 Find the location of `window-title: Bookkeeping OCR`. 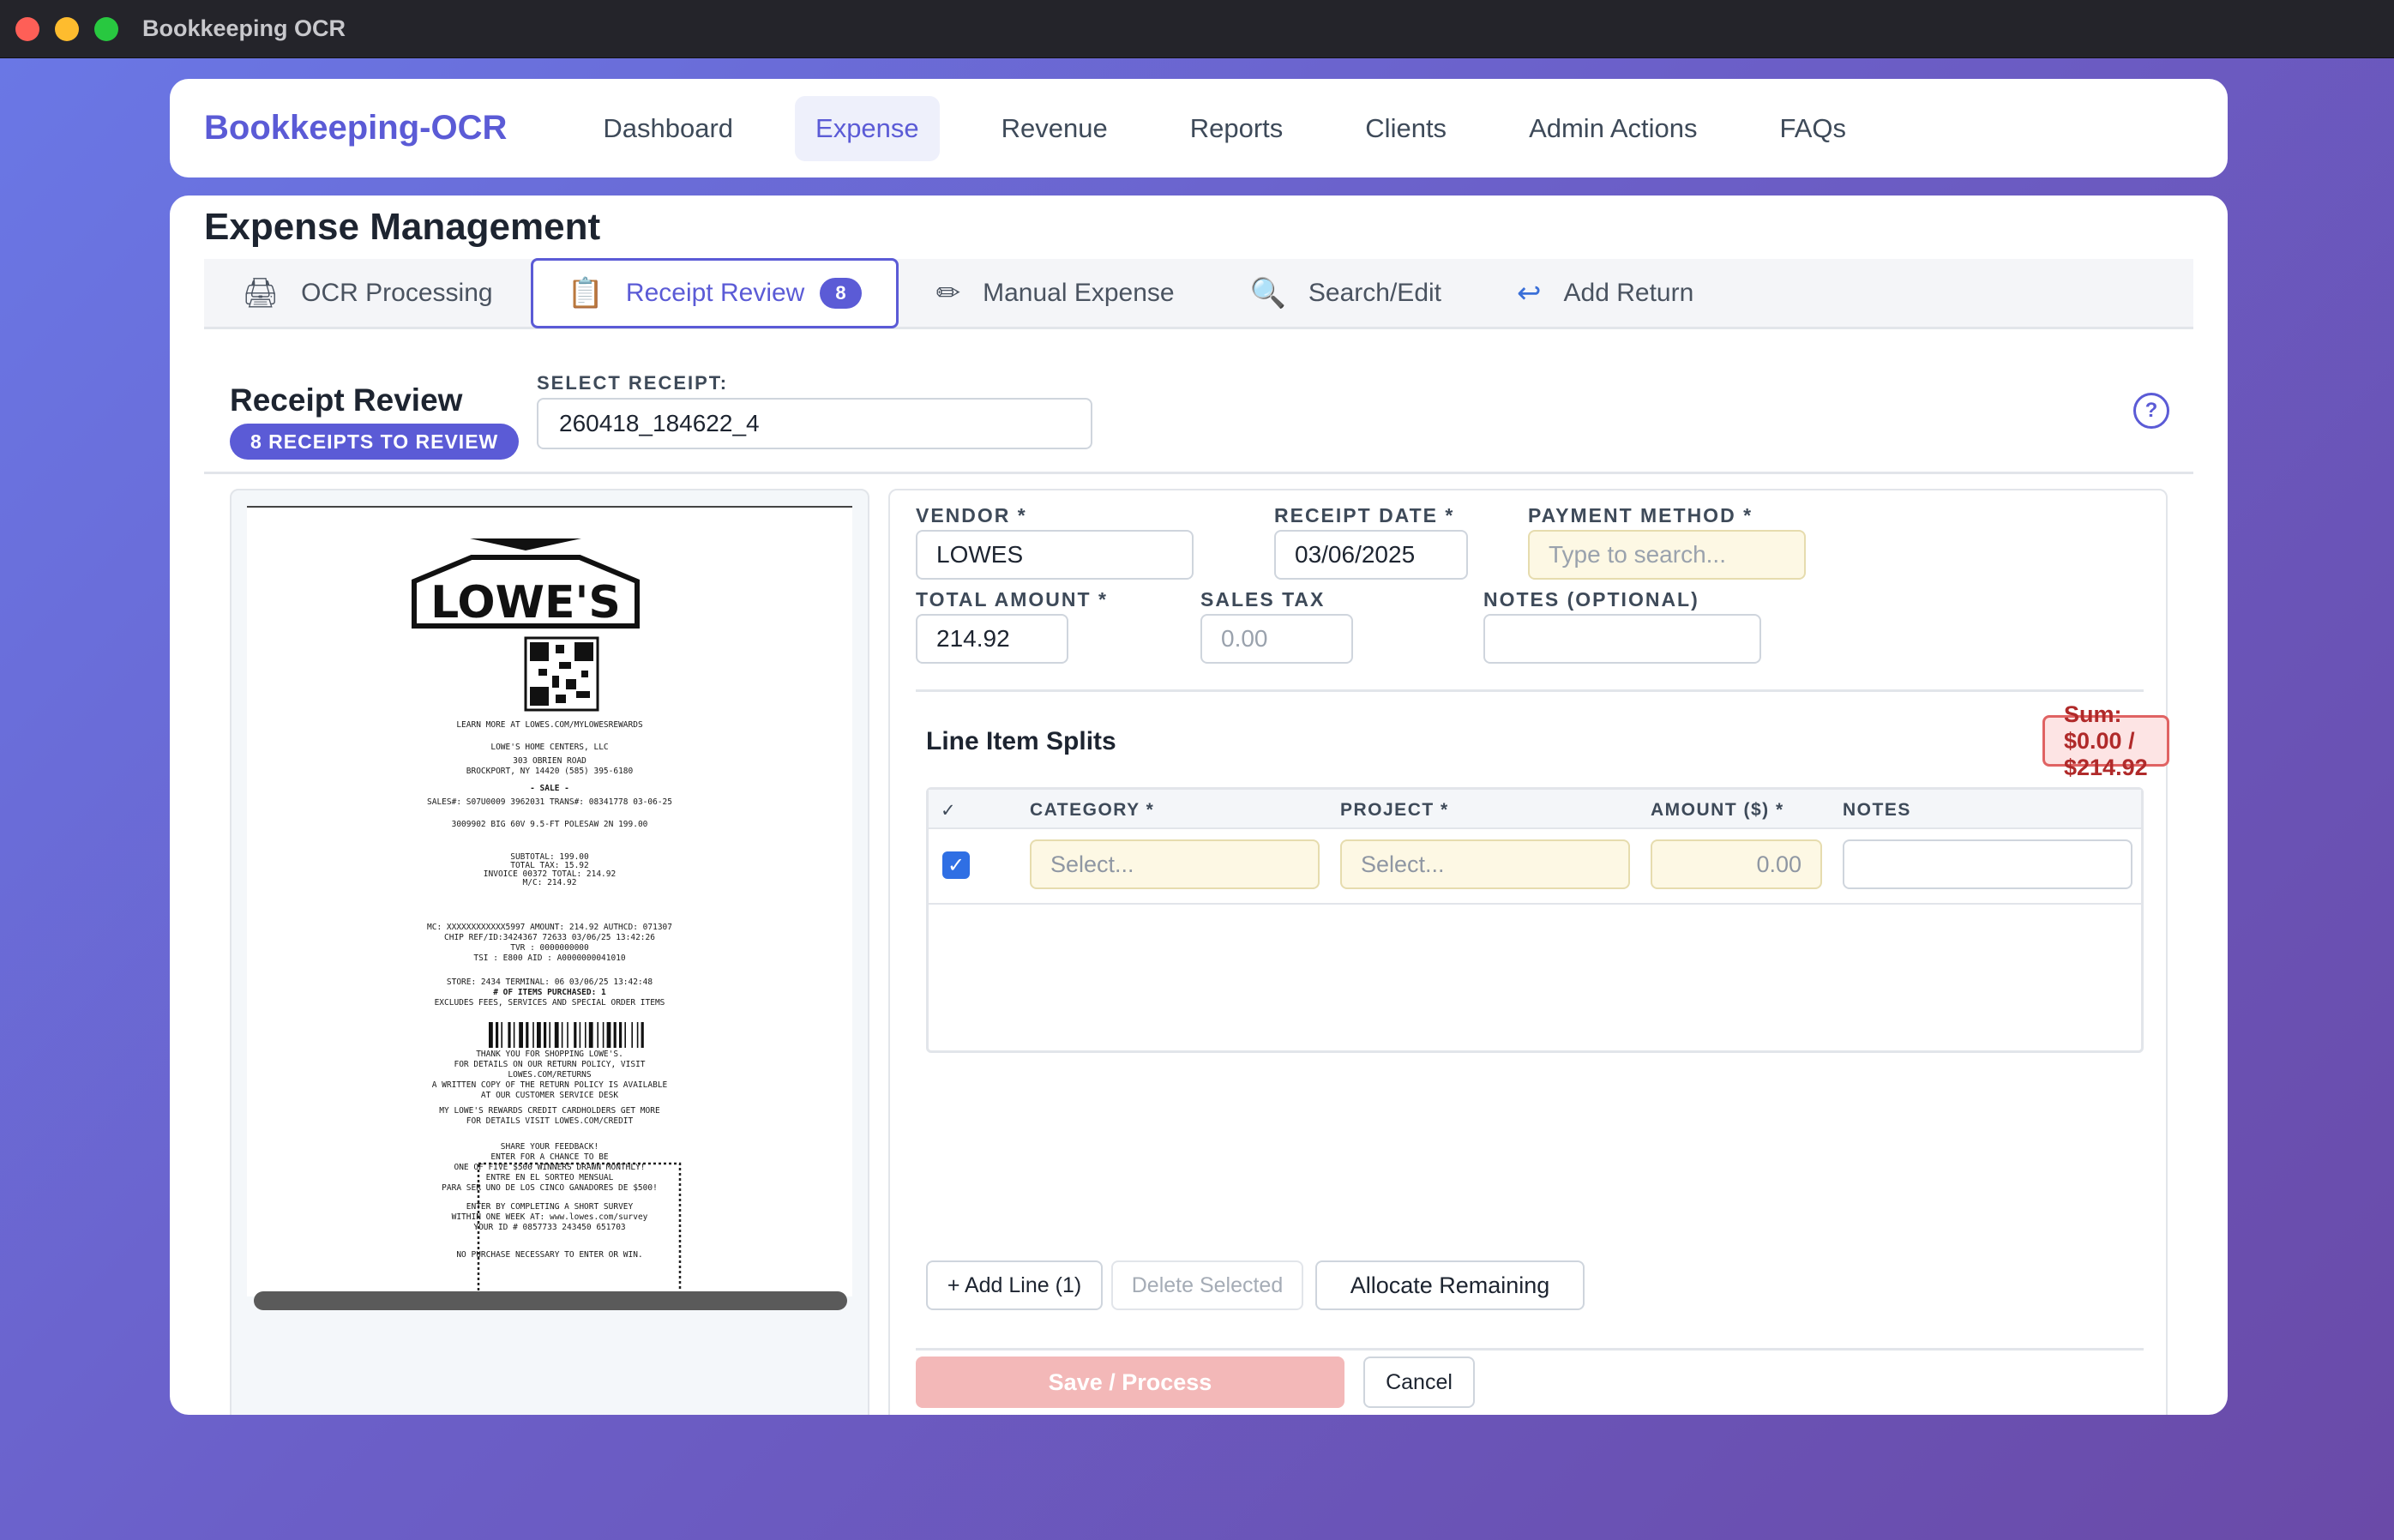

window-title: Bookkeeping OCR is located at coordinates (244, 28).